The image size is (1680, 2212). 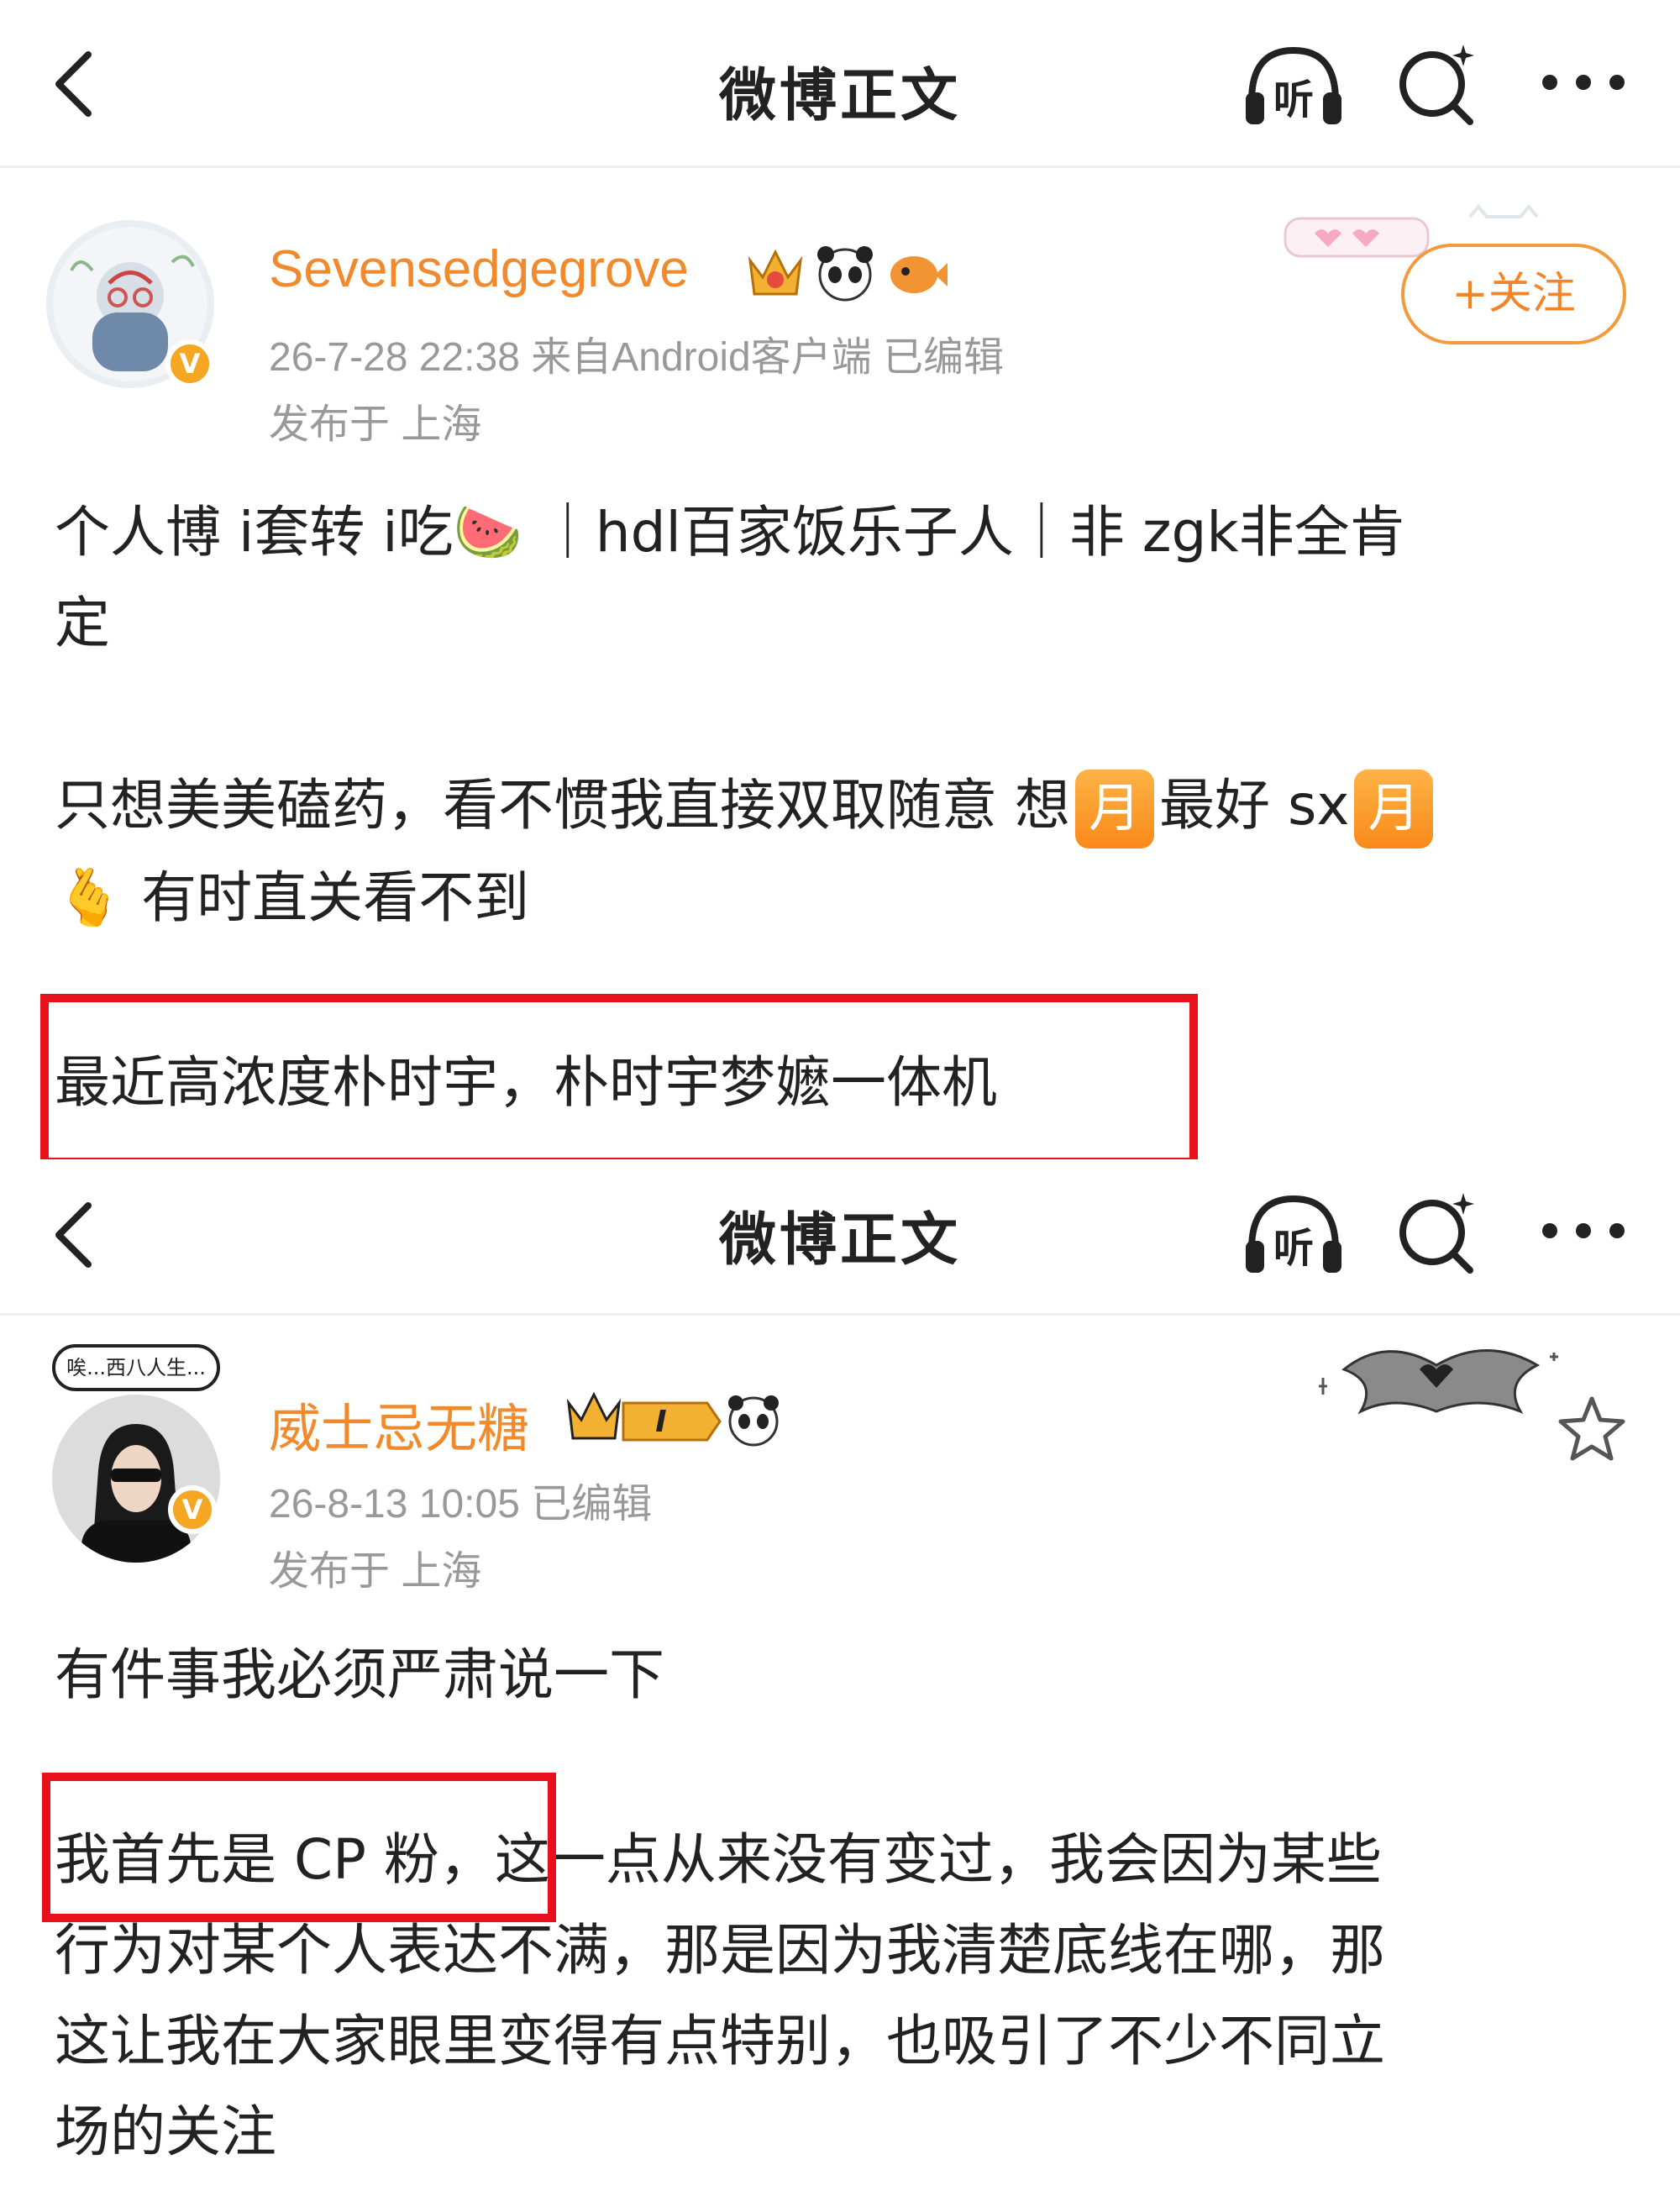 I want to click on post-text-line: 定, so click(x=82, y=623).